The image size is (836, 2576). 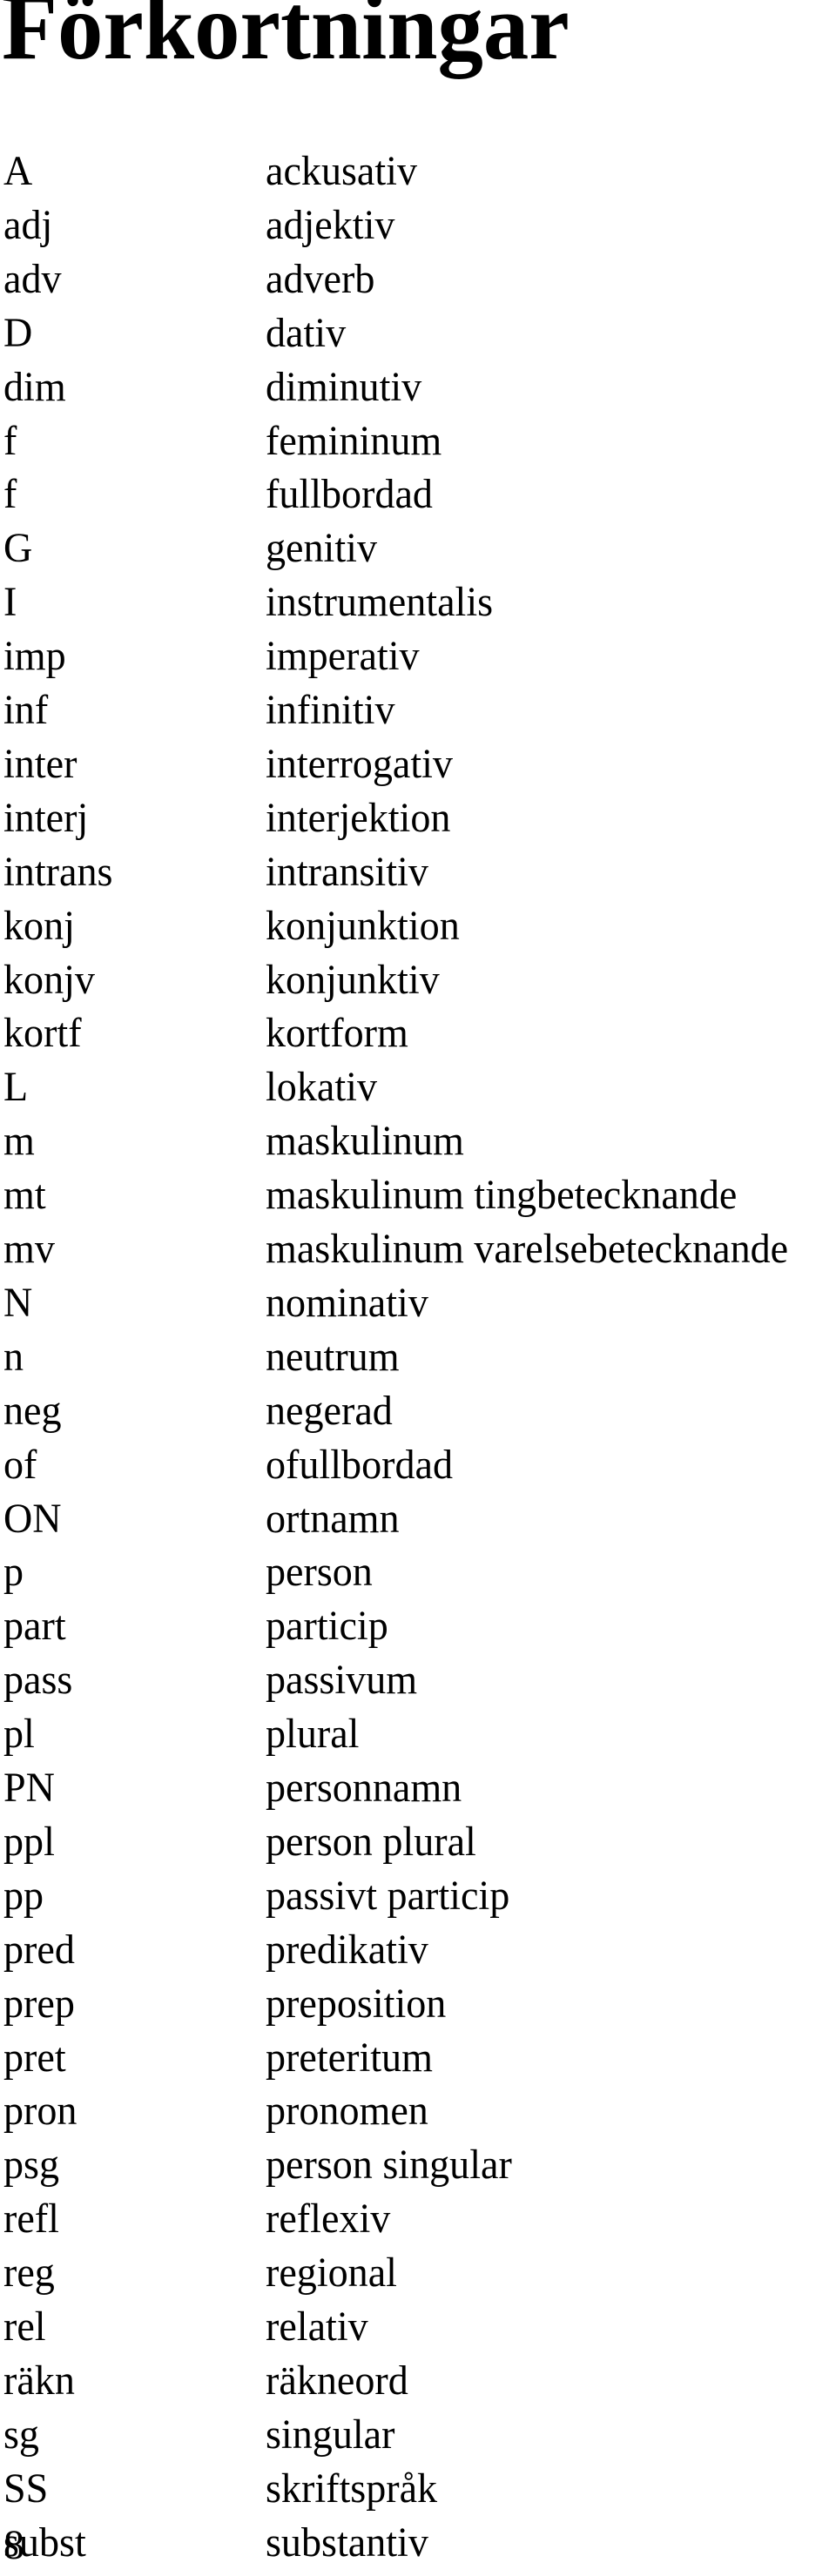 What do you see at coordinates (418, 1255) in the screenshot?
I see `abbreviation-row: mv maskulinum varelsebetecknande` at bounding box center [418, 1255].